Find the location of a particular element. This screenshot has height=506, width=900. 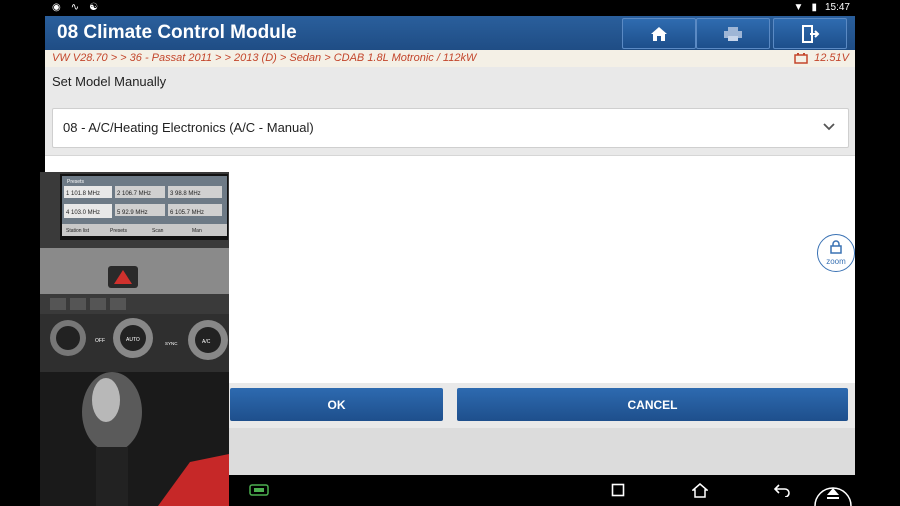

car-battery-icon is located at coordinates (801, 58).